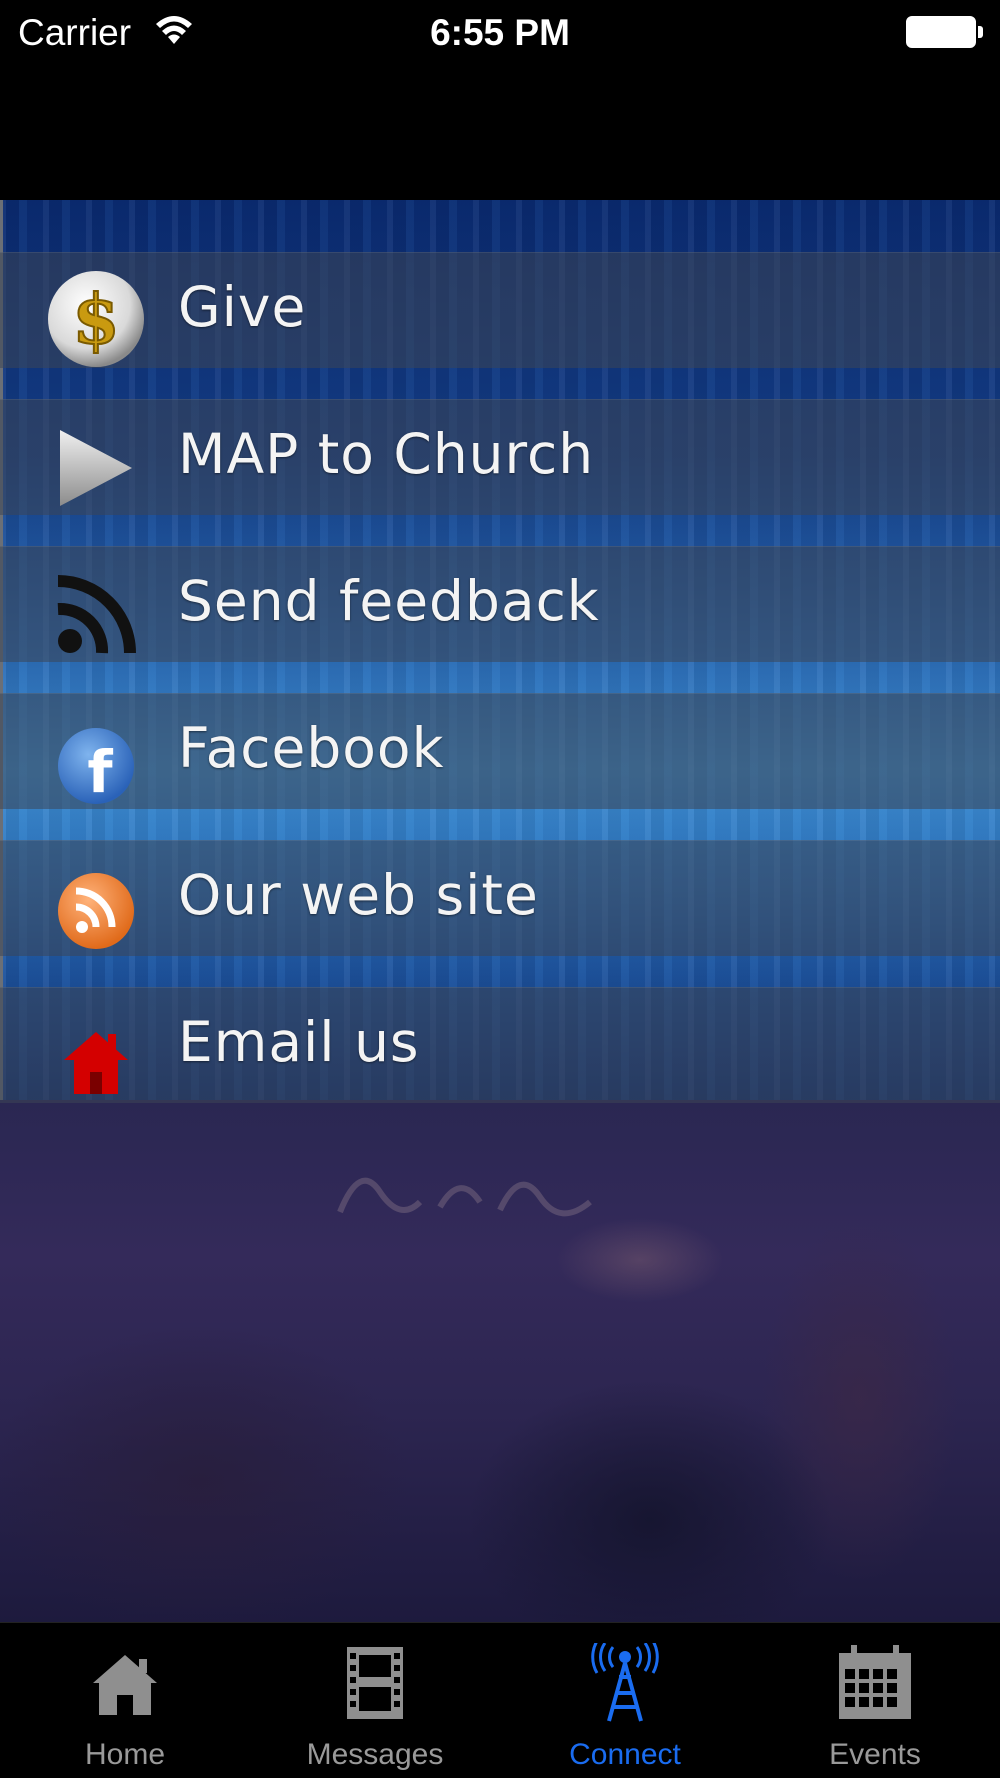 The height and width of the screenshot is (1778, 1000). What do you see at coordinates (100, 772) in the screenshot?
I see `svg-text: f` at bounding box center [100, 772].